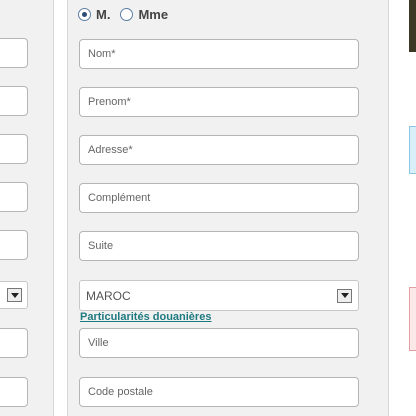 Image resolution: width=416 pixels, height=416 pixels. What do you see at coordinates (219, 343) in the screenshot?
I see `city-field` at bounding box center [219, 343].